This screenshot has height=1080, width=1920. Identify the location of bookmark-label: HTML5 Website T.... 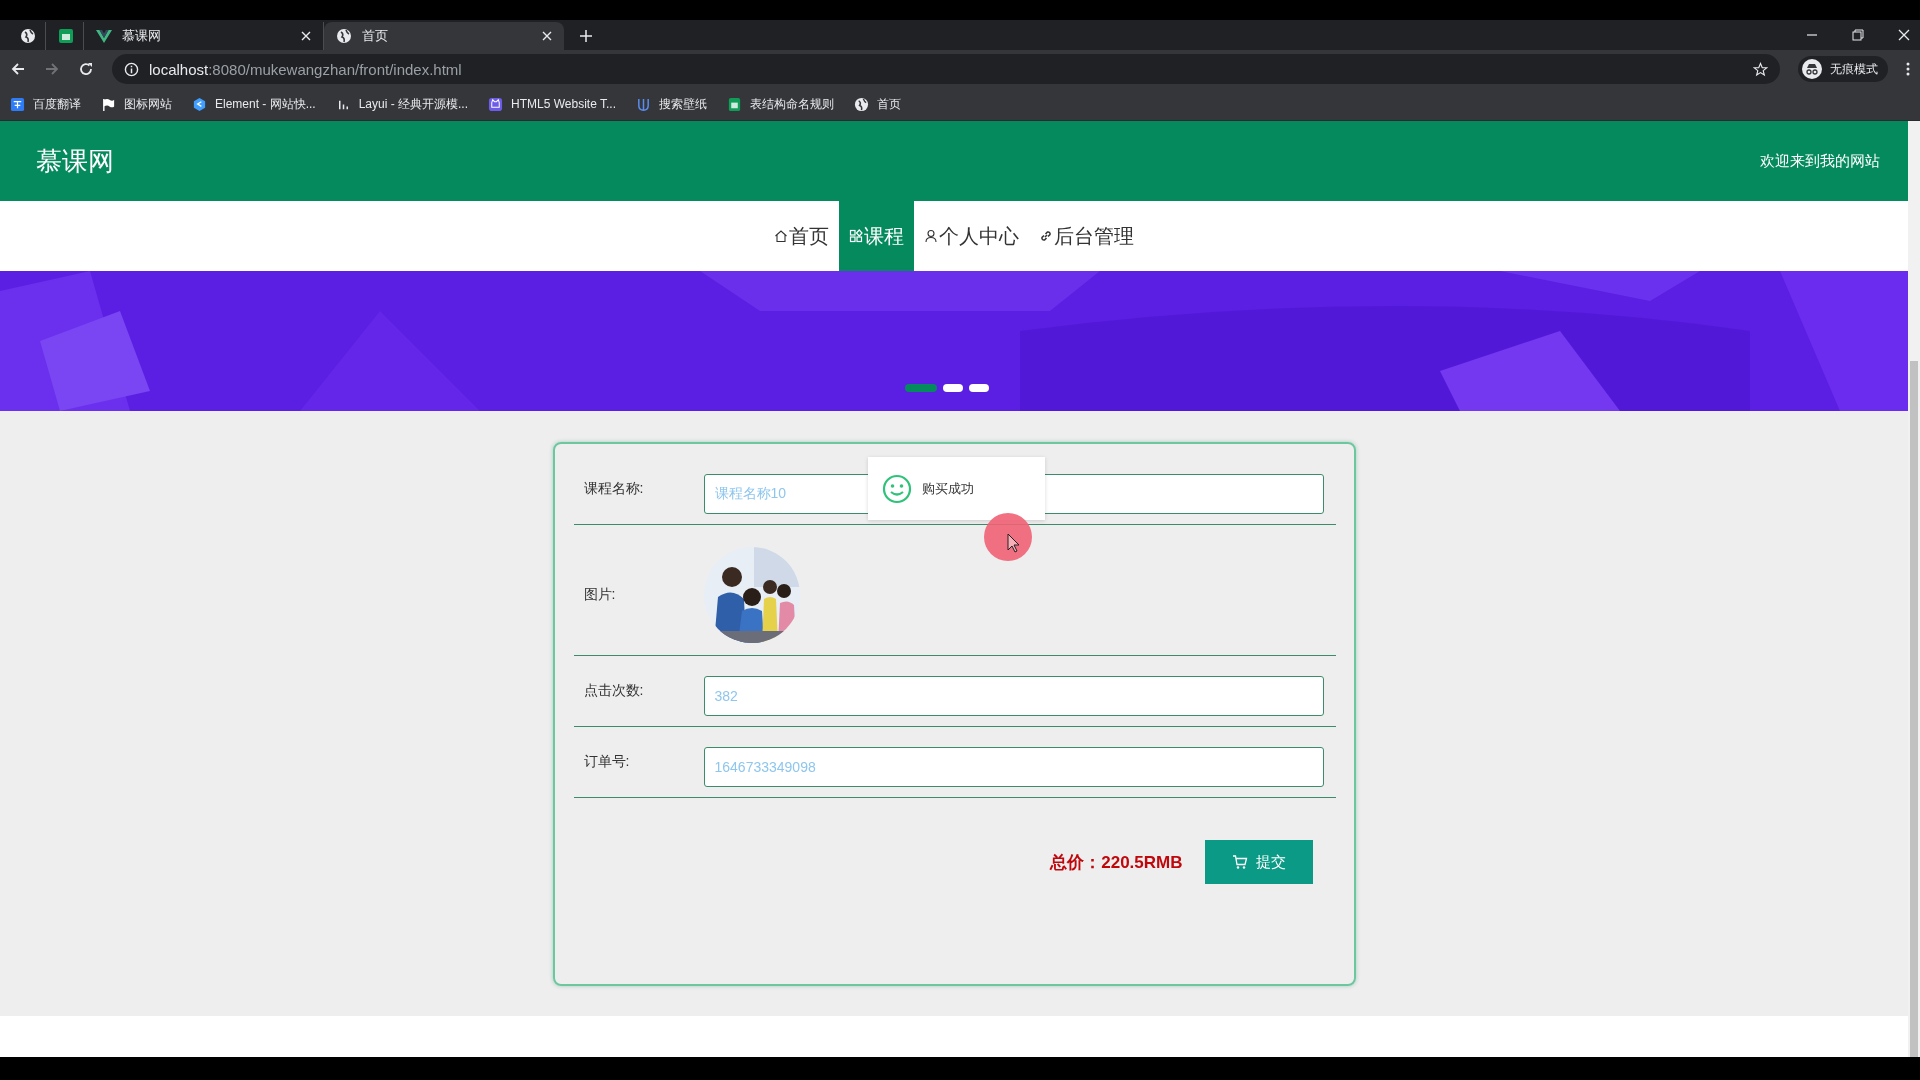
(563, 104).